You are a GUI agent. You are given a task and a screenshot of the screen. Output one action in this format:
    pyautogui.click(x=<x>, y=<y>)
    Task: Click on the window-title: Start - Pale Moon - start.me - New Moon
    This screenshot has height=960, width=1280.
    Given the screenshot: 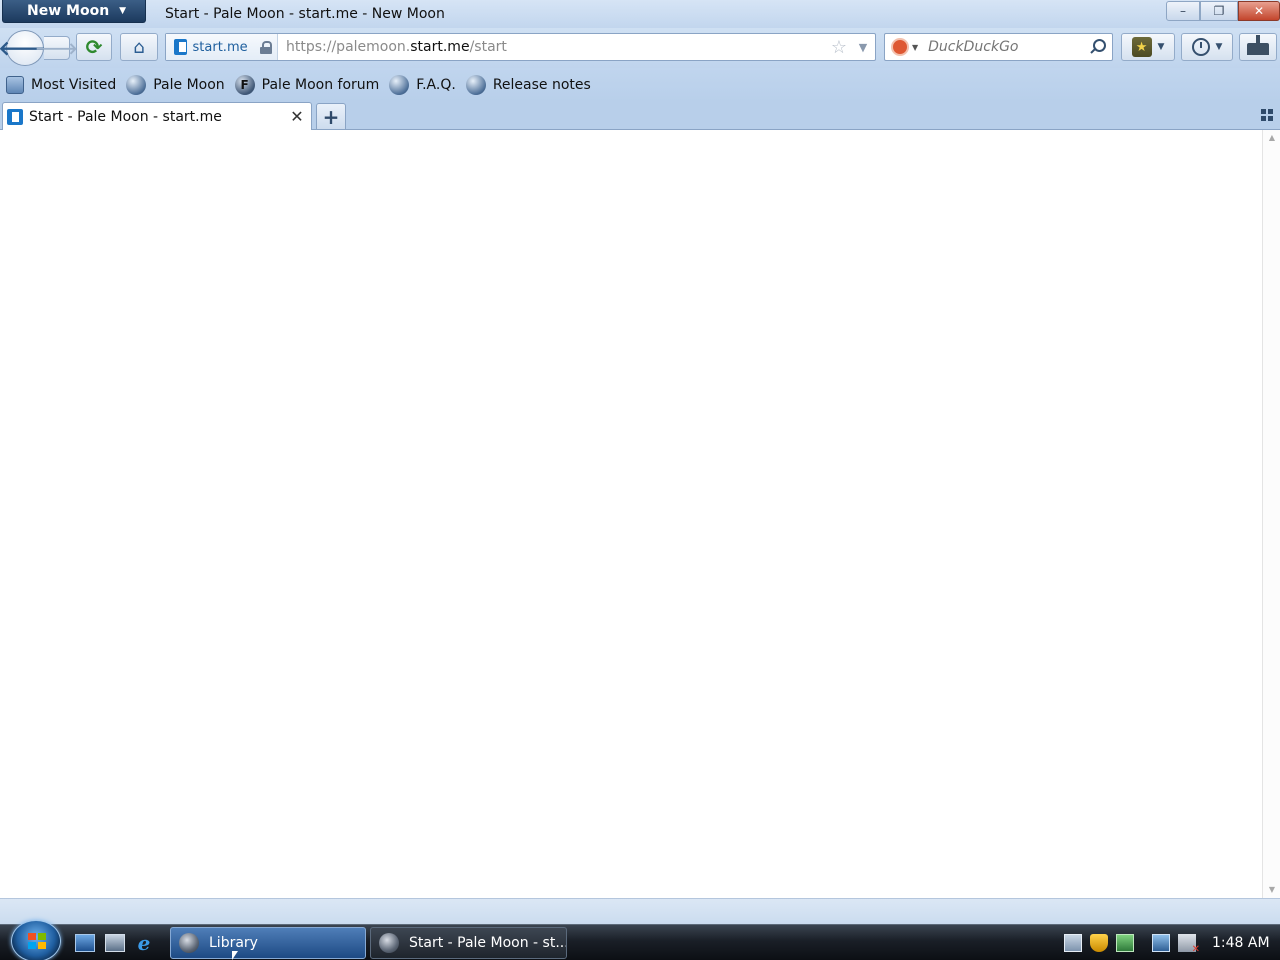 What is the action you would take?
    pyautogui.click(x=305, y=14)
    